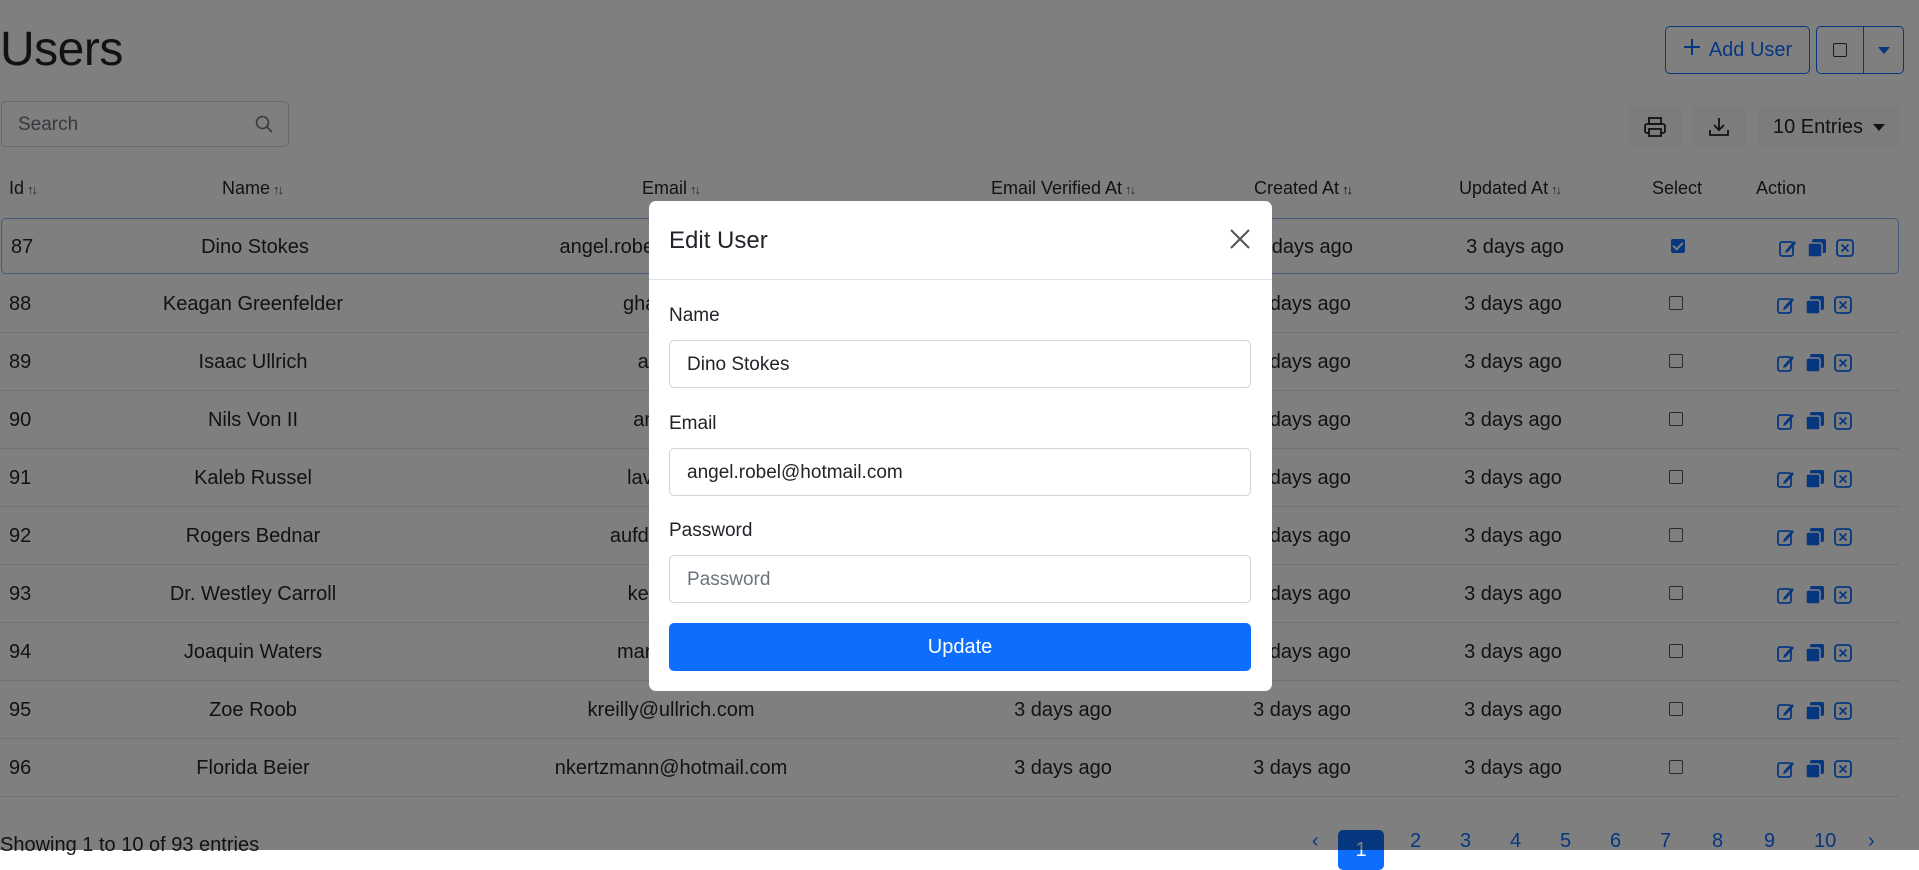 This screenshot has width=1919, height=870. I want to click on close-icon, so click(1240, 239).